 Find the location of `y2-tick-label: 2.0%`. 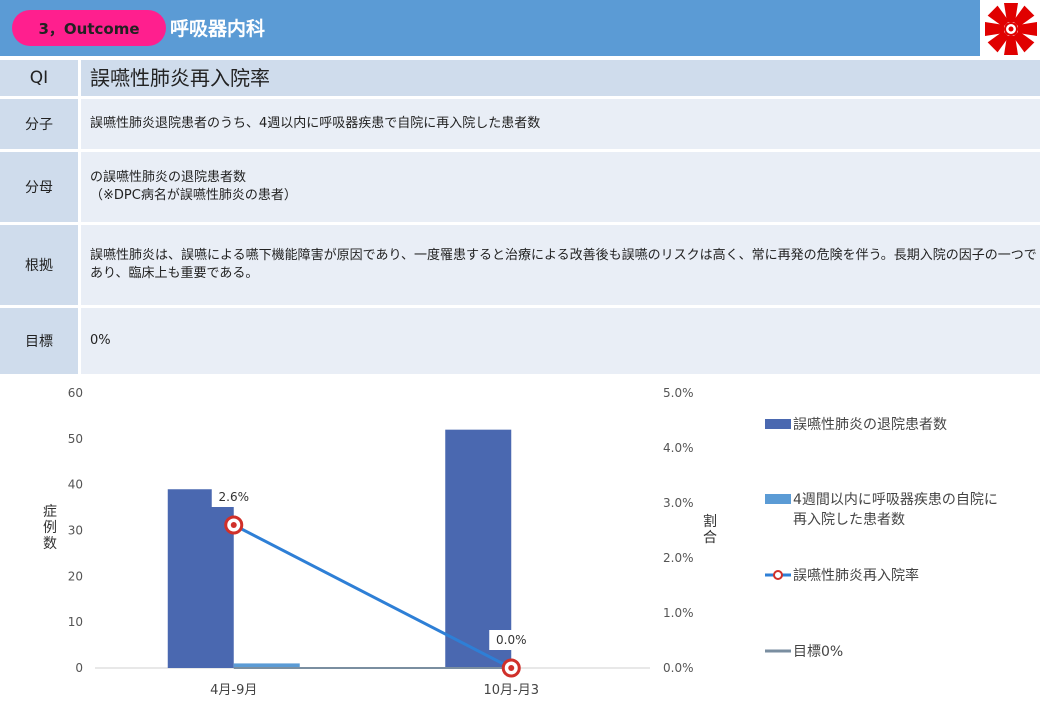

y2-tick-label: 2.0% is located at coordinates (678, 558).